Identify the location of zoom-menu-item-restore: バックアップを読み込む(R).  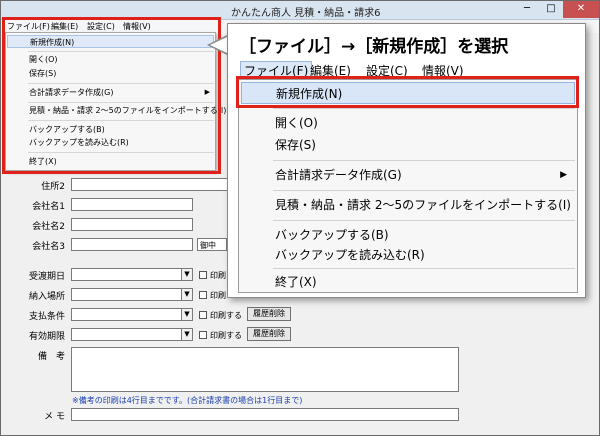
(408, 255).